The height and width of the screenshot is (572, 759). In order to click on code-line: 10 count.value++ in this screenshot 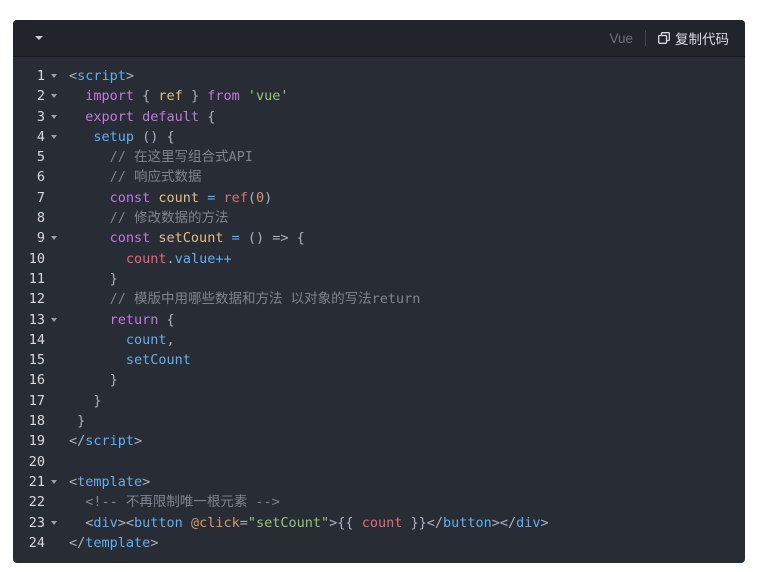, I will do `click(379, 259)`.